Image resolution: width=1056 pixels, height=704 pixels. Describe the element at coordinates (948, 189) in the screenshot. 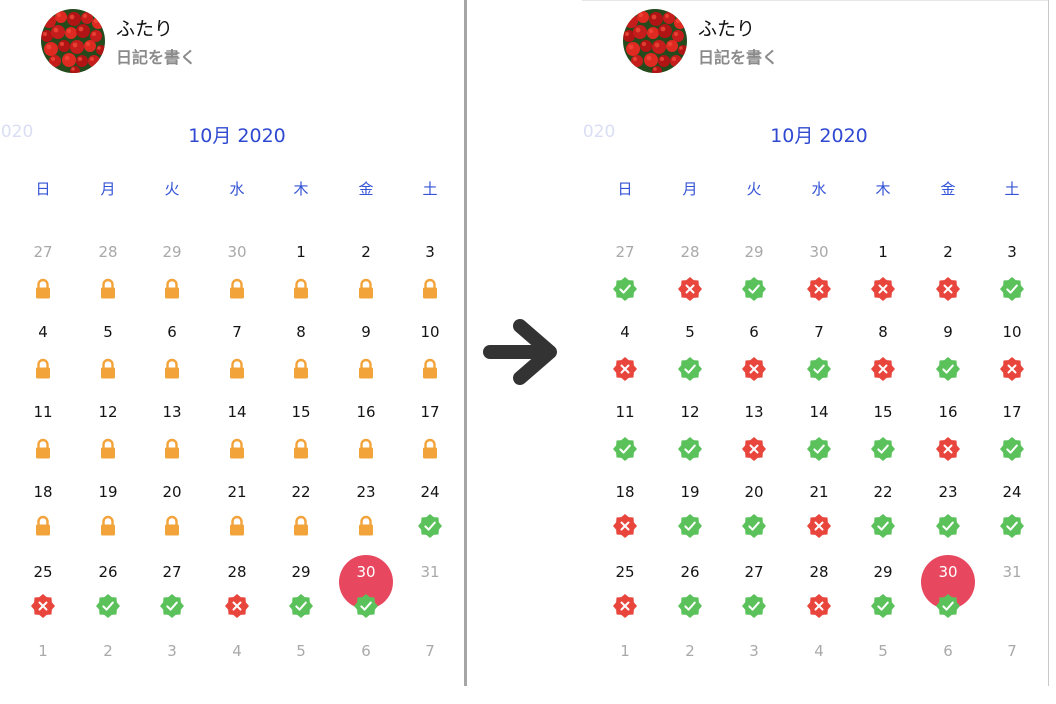

I see `weekday-header: 金` at that location.